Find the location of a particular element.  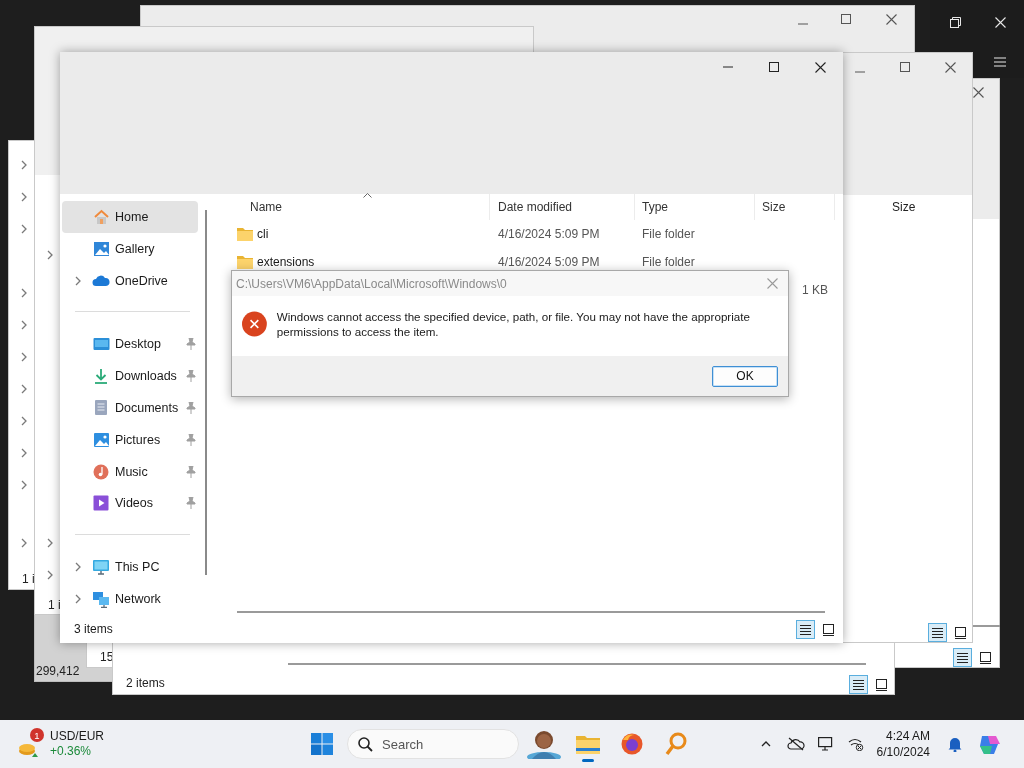

clock: 4:24 AM 6/10/2024 is located at coordinates (905, 744).